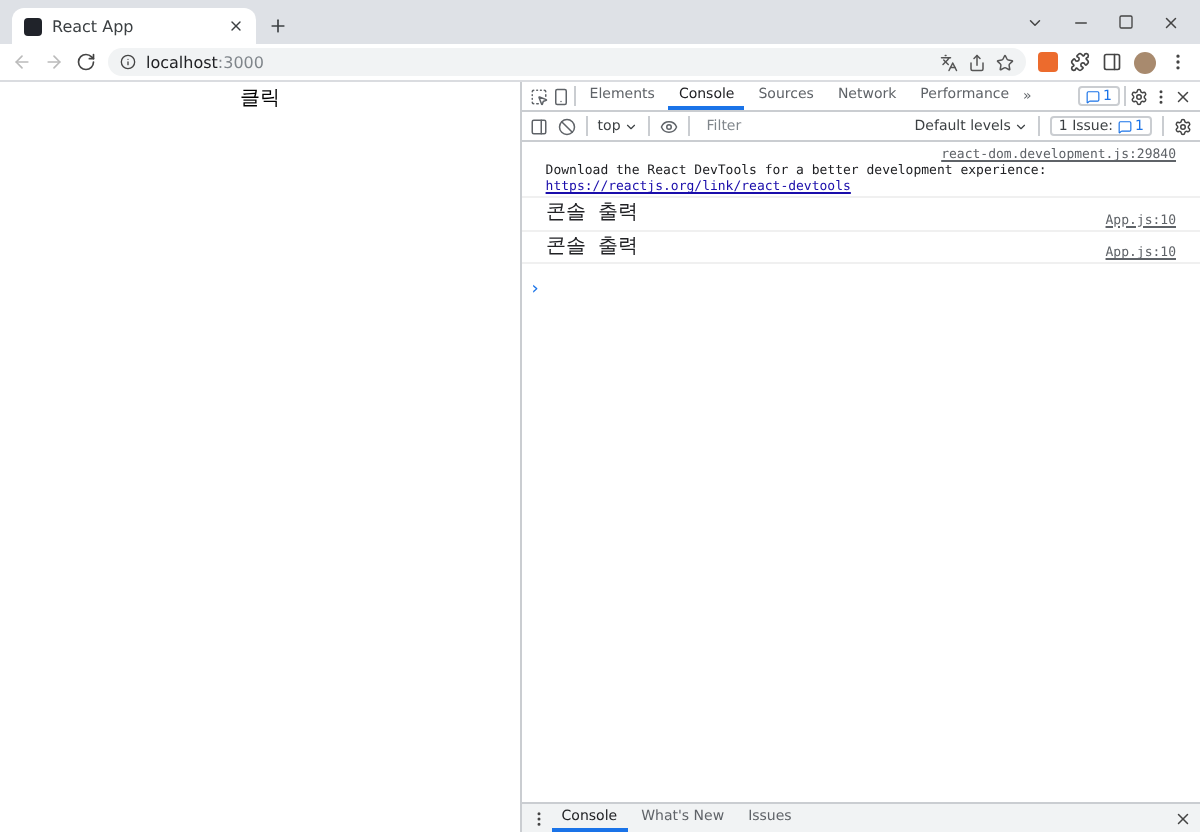 Image resolution: width=1200 pixels, height=832 pixels. I want to click on side-panel-icon, so click(1112, 62).